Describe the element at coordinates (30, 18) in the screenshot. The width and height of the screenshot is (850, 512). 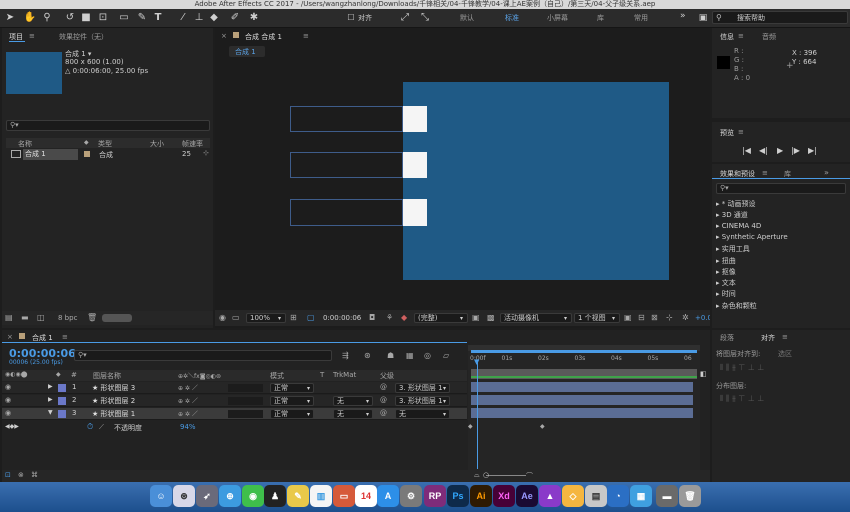
I see `hand-tool-icon: ✋` at that location.